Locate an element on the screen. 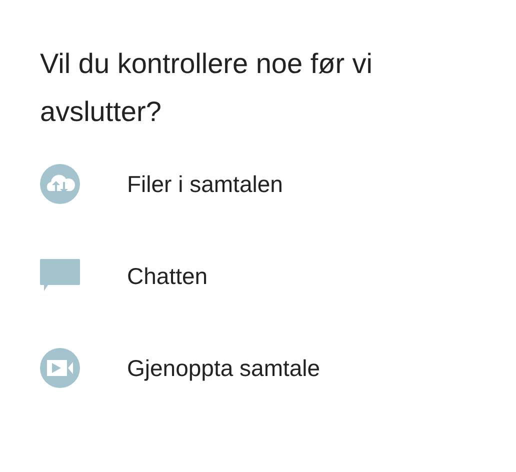 The width and height of the screenshot is (516, 472). speech-bubble-icon is located at coordinates (60, 276).